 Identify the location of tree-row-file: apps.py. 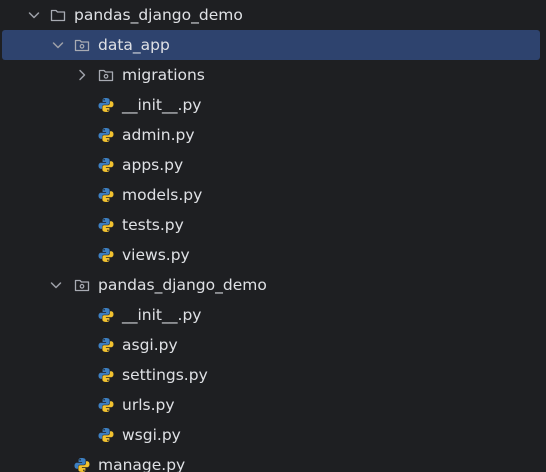
(273, 165).